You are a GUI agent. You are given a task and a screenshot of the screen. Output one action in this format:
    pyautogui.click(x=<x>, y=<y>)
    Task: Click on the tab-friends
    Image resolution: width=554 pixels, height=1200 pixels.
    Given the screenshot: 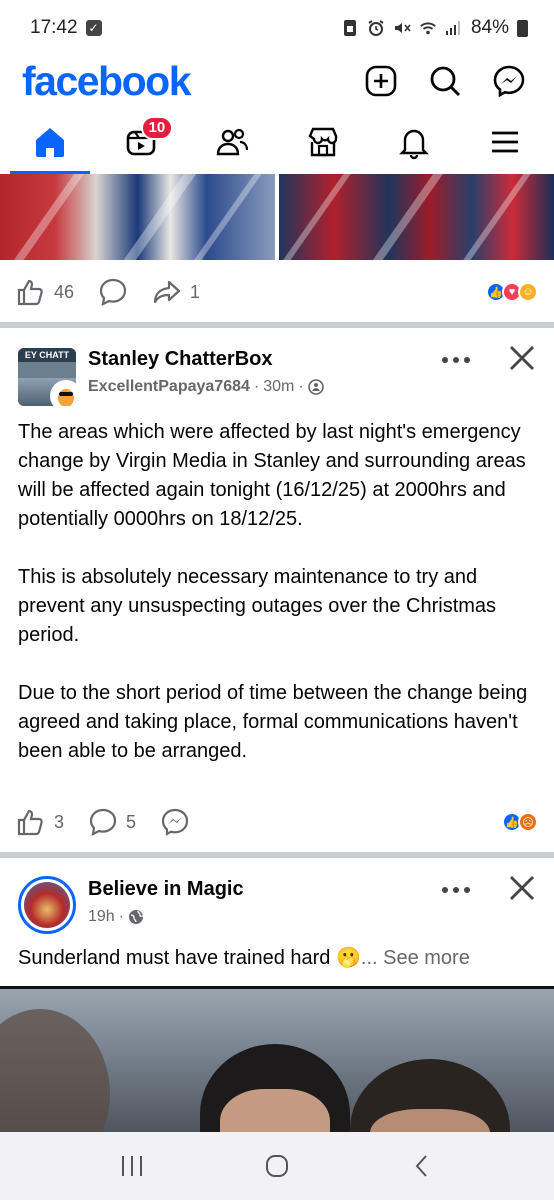 What is the action you would take?
    pyautogui.click(x=232, y=142)
    